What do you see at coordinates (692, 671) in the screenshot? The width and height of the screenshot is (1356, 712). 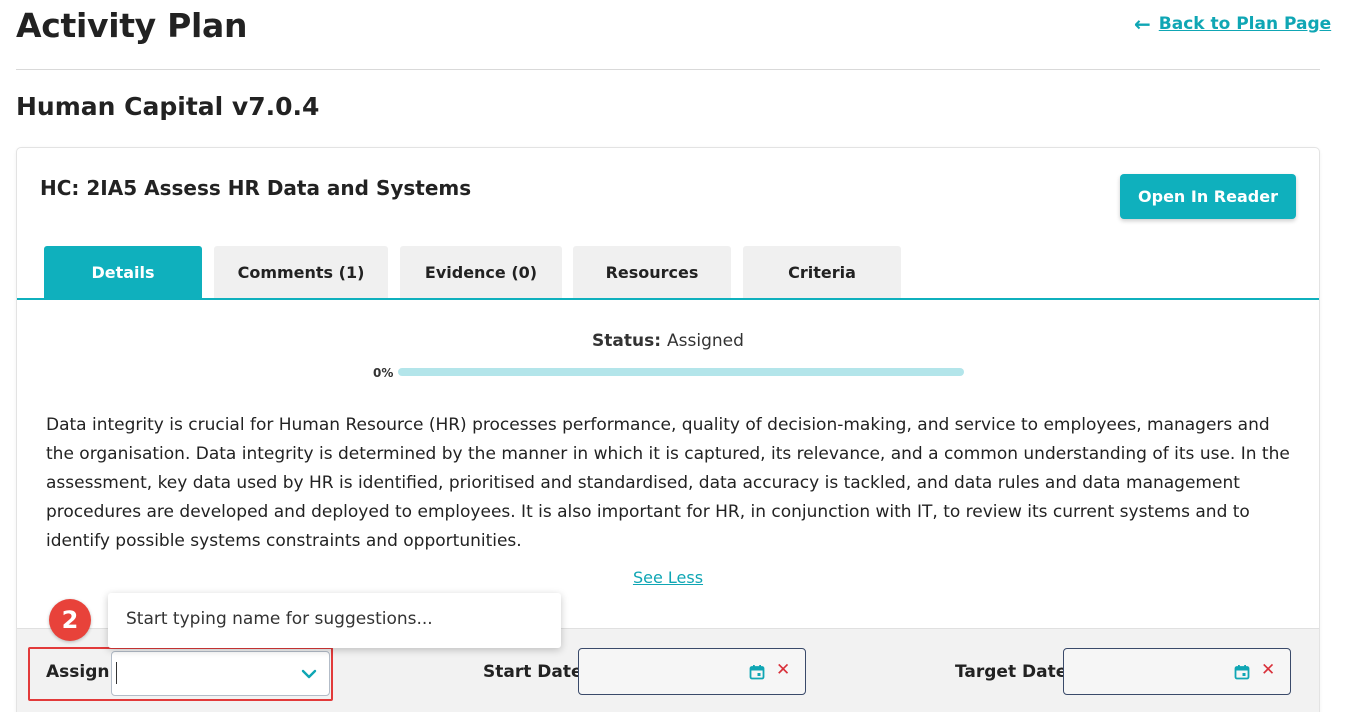 I see `start-date-field: ✕` at bounding box center [692, 671].